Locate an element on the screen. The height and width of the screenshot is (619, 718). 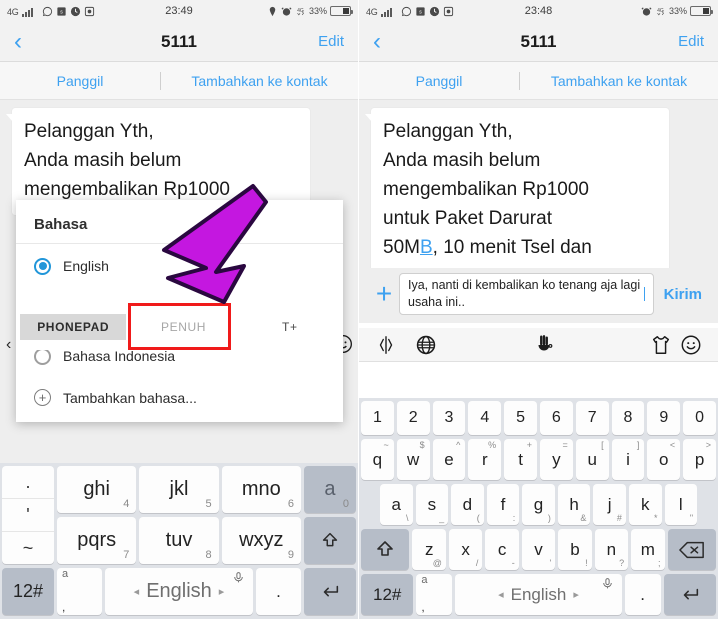
battery-percent-label: 33% is located at coordinates (677, 11).